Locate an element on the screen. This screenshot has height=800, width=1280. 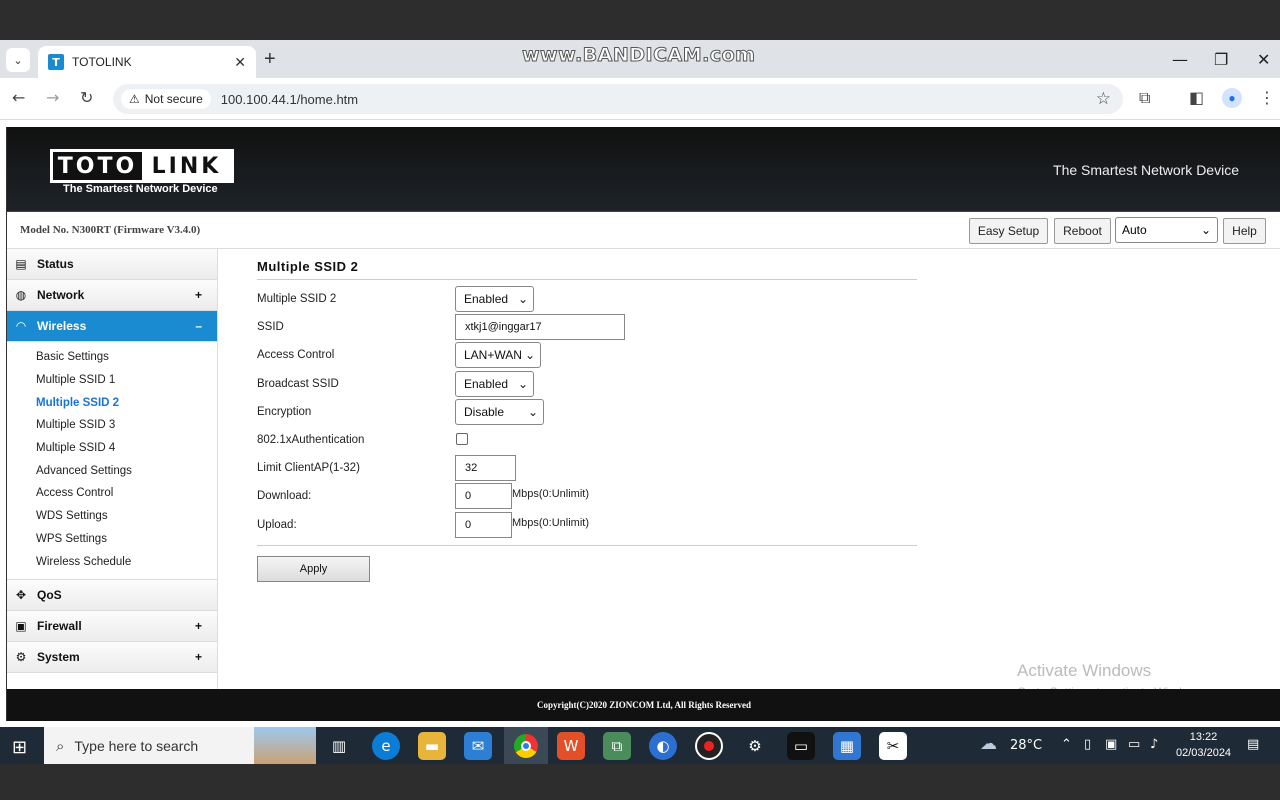
weather-cloud-icon: ☁ is located at coordinates (988, 744).